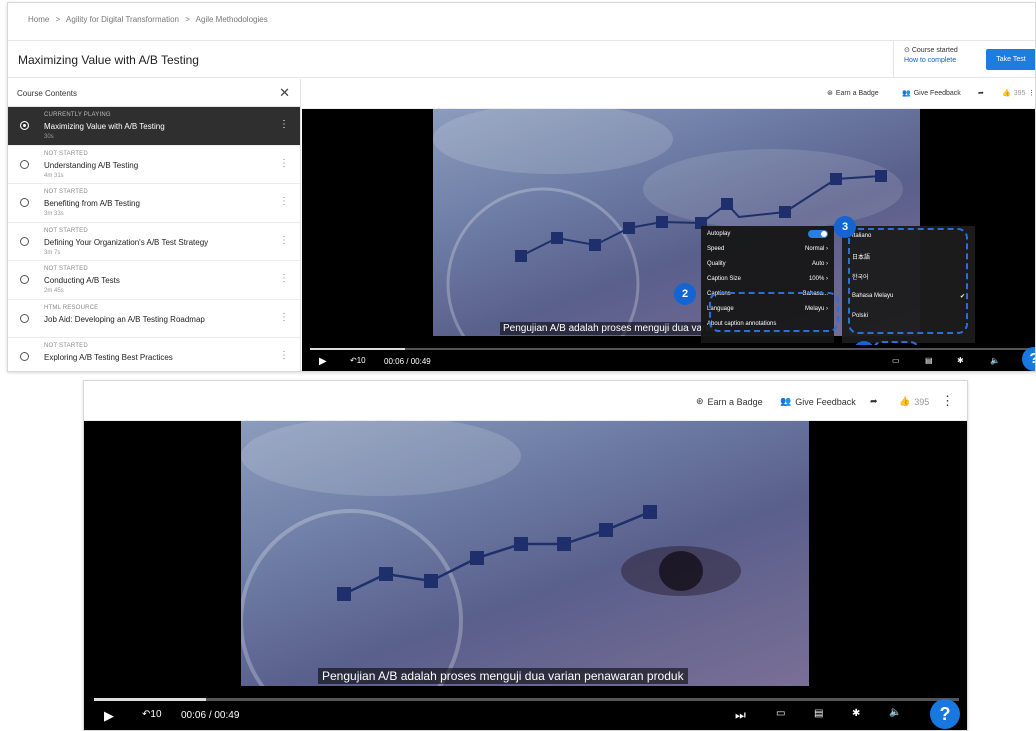  I want to click on sidebar-item: NOT STARTED Conducting A/B Tests 2m 45s ⋮, so click(154, 280).